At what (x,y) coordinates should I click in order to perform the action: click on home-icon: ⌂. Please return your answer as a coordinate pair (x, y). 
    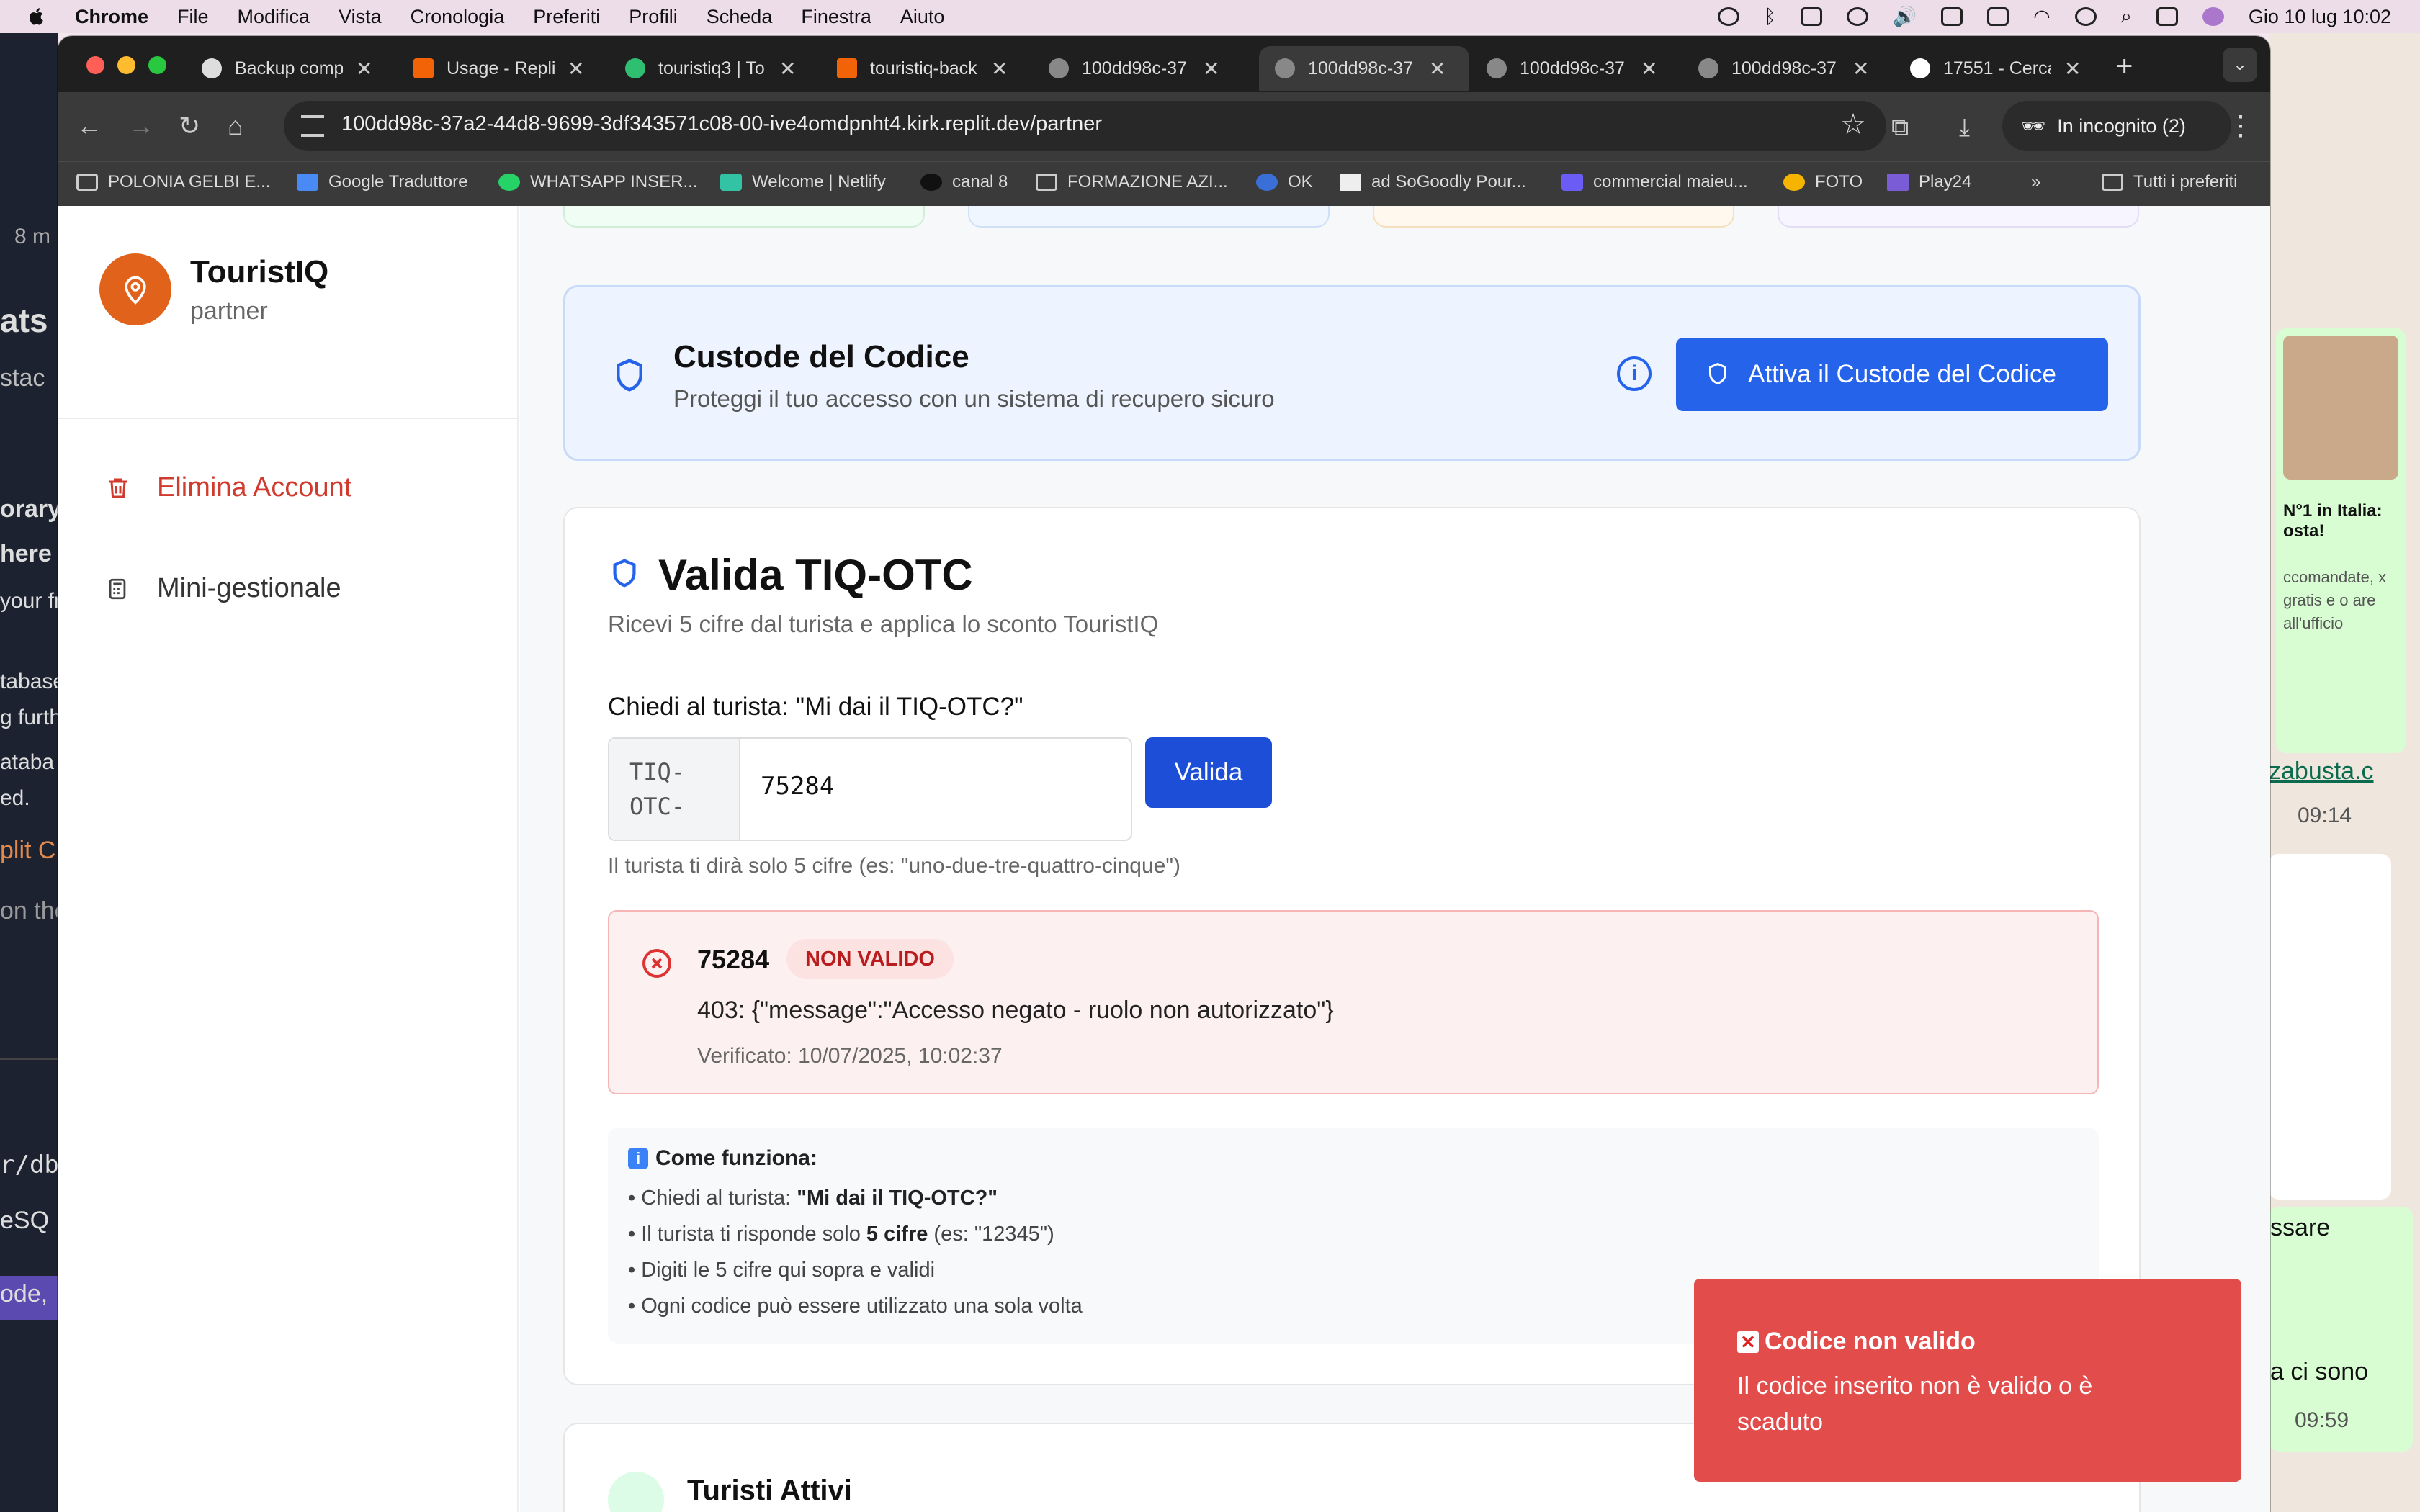
    Looking at the image, I should click on (235, 126).